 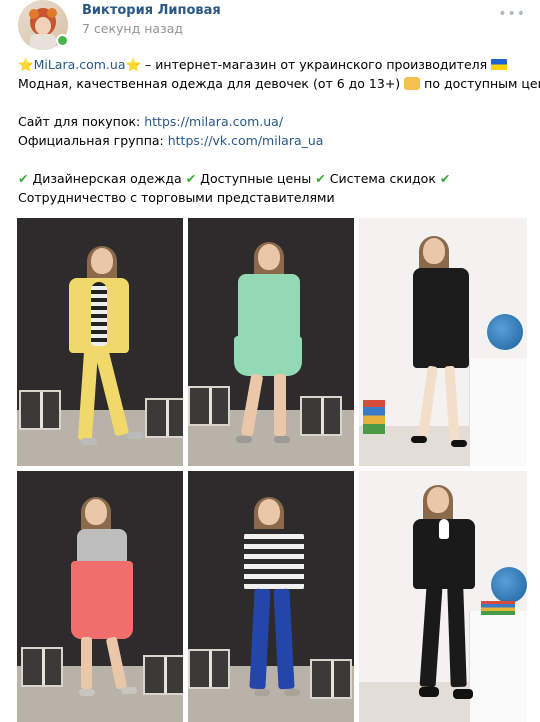 I want to click on author-name: Виктория Липовая, so click(x=151, y=10).